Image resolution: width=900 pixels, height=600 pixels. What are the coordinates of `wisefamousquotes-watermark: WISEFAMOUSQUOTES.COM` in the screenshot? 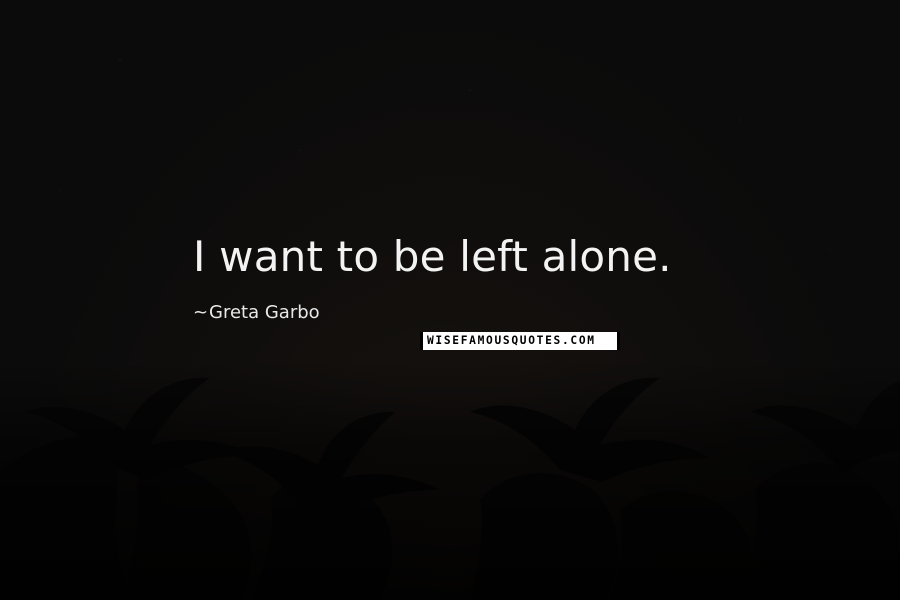 It's located at (520, 341).